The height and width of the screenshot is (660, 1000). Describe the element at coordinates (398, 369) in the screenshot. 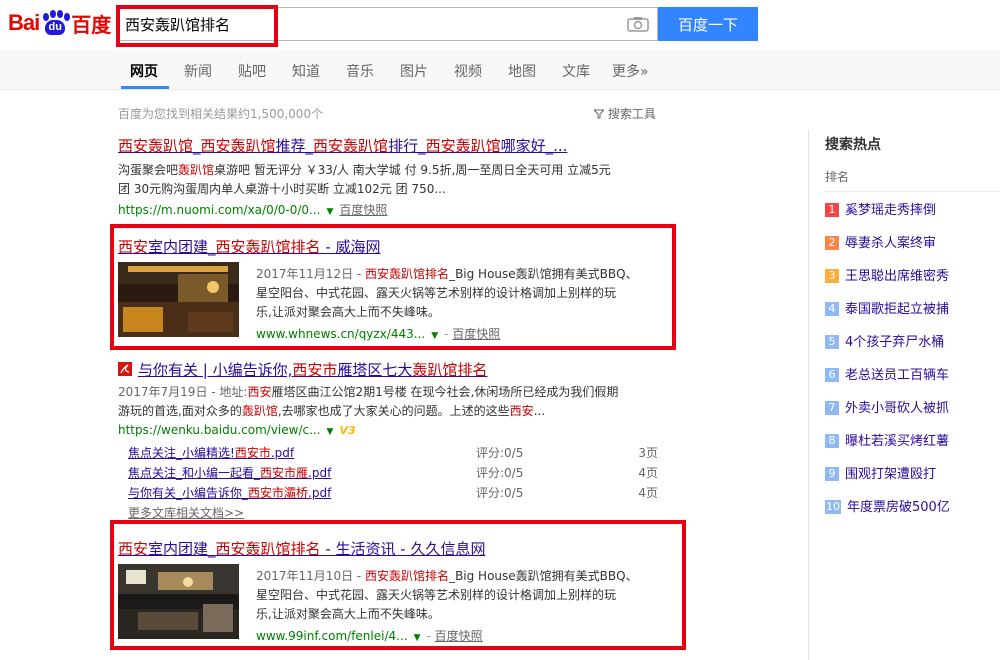

I see `result-title-link: 与你有关 | 小编告诉你,西安市雁塔区七大轰趴馆排名` at that location.